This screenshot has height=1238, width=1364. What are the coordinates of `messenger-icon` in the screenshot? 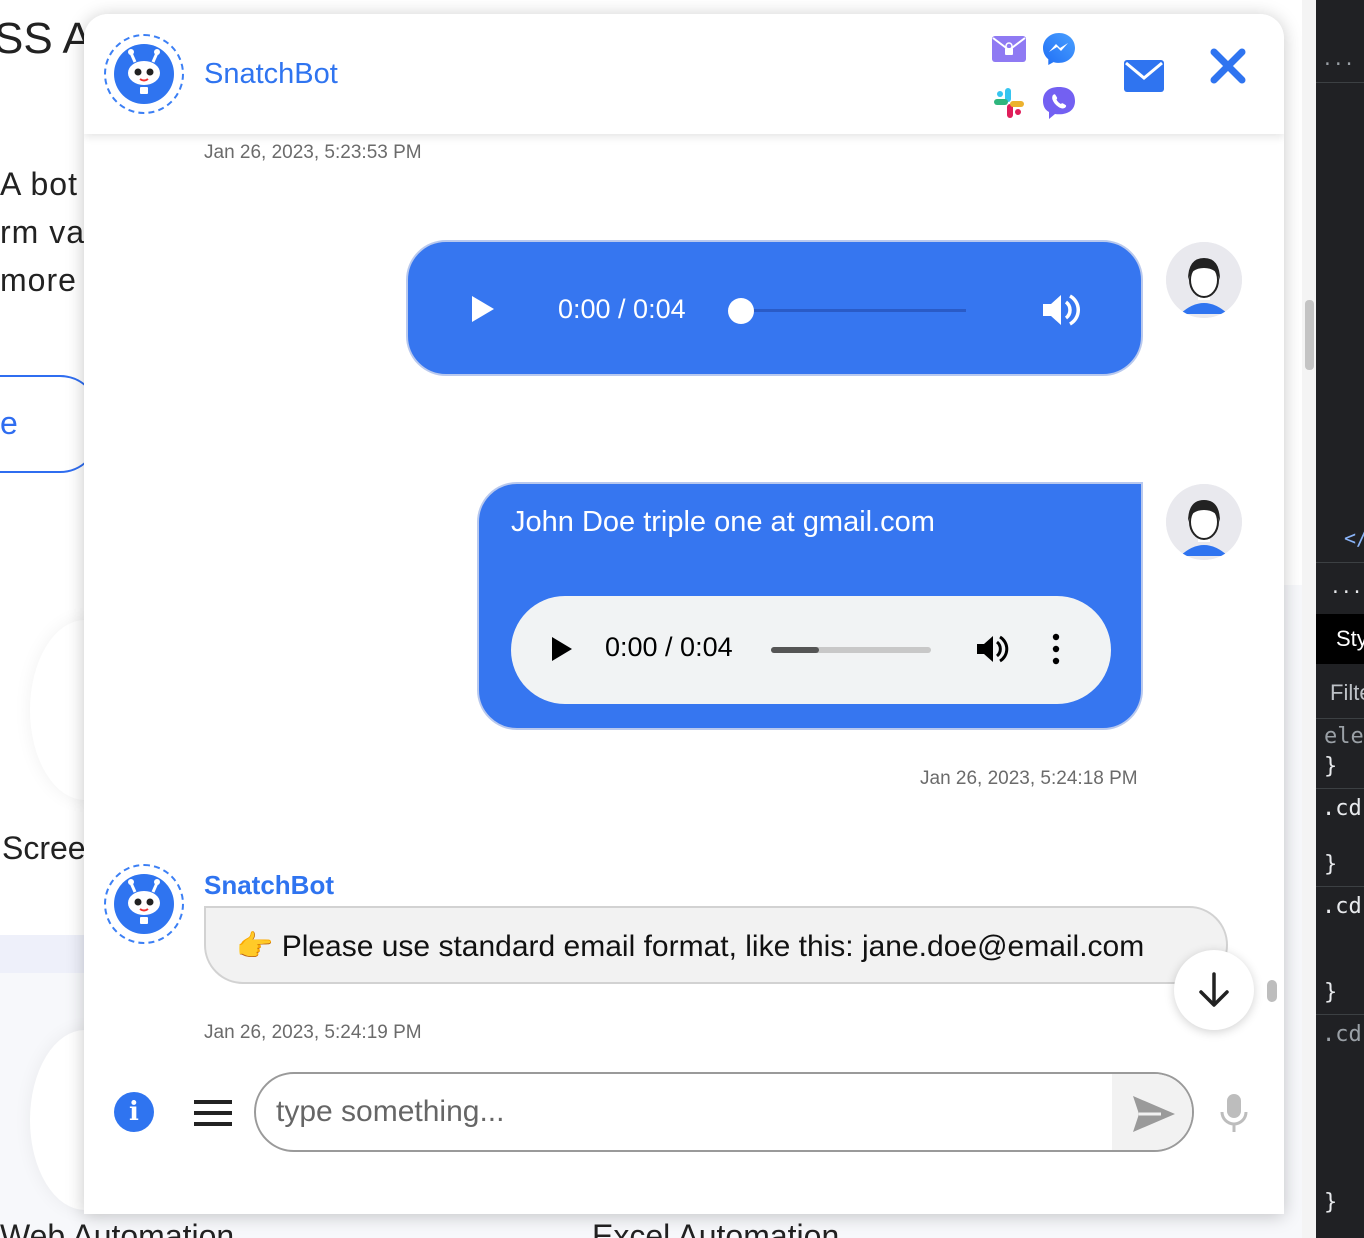 It's located at (1059, 49).